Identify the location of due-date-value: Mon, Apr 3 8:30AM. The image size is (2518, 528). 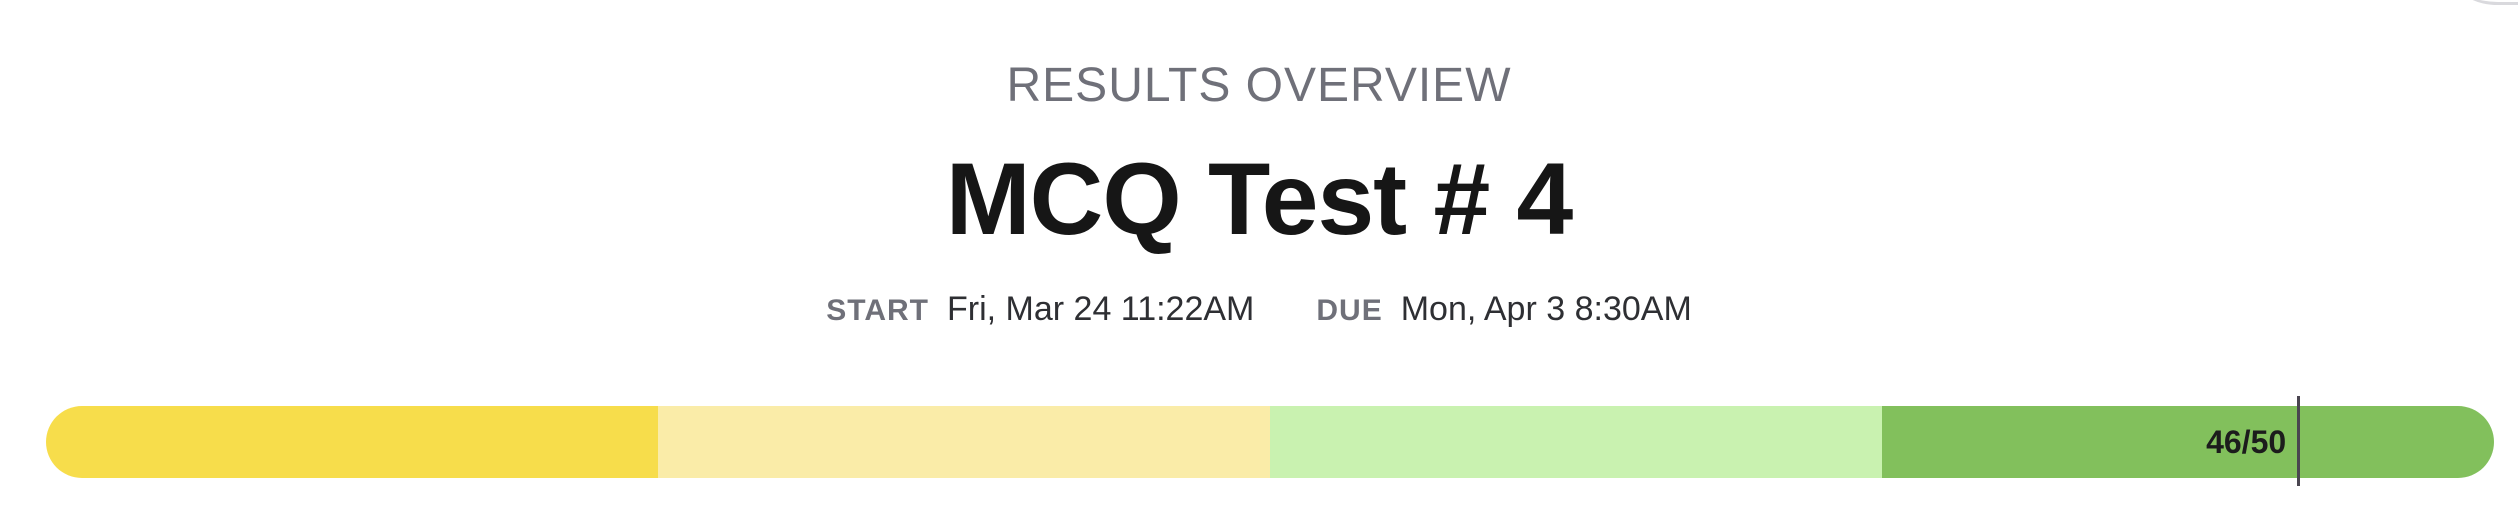
(1546, 309).